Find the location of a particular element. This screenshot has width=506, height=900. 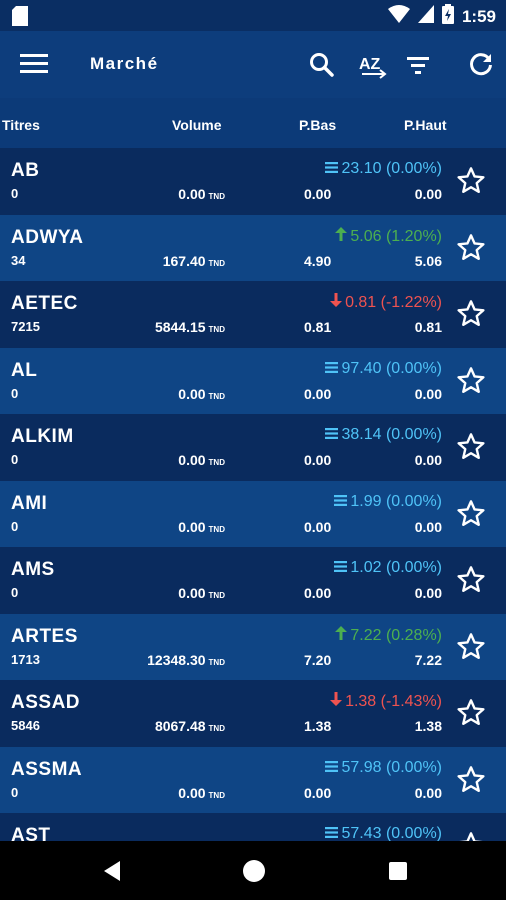

stock-low: 7.20 is located at coordinates (318, 659).